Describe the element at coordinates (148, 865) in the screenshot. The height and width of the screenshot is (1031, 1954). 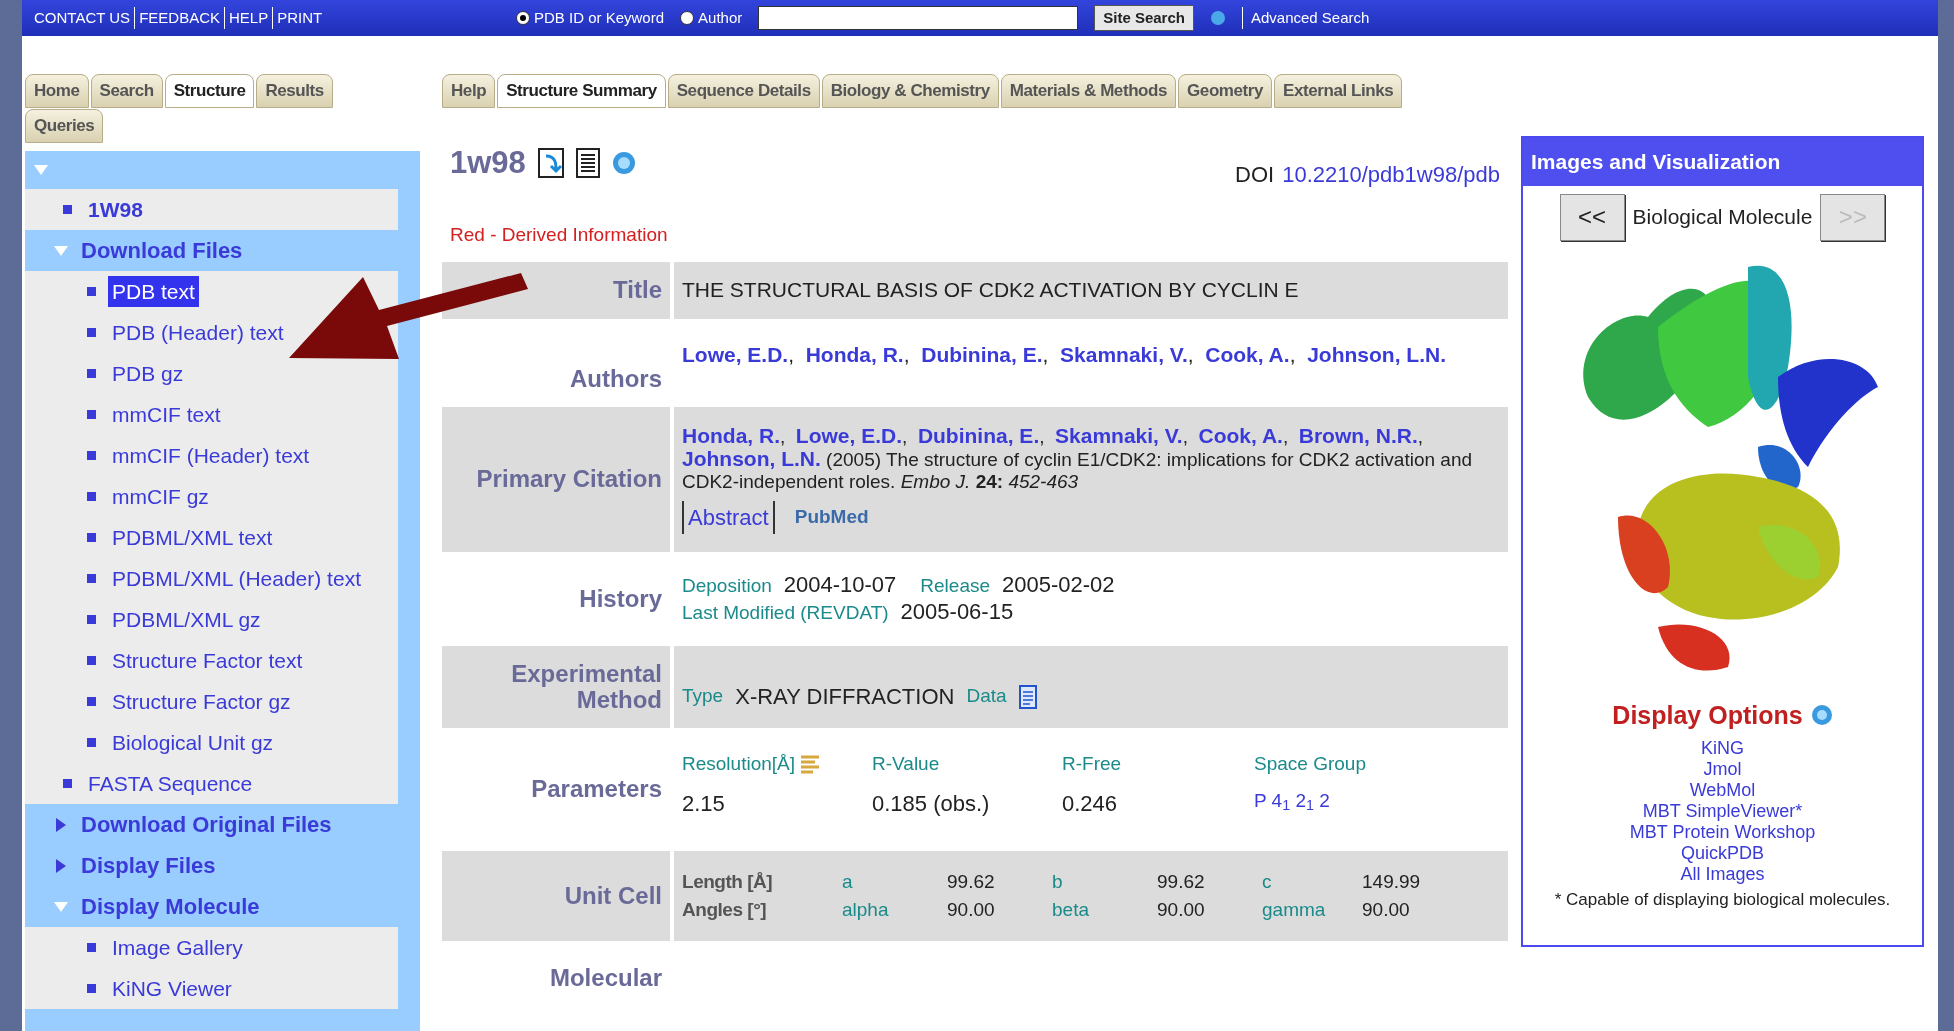
I see `tree-folder: Display Files` at that location.